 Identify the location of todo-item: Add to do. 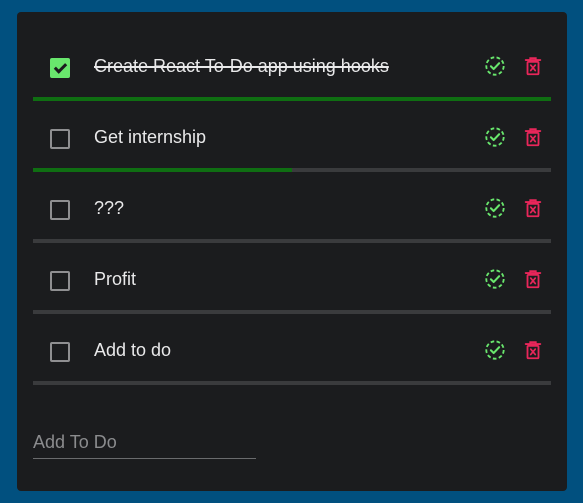
(292, 349).